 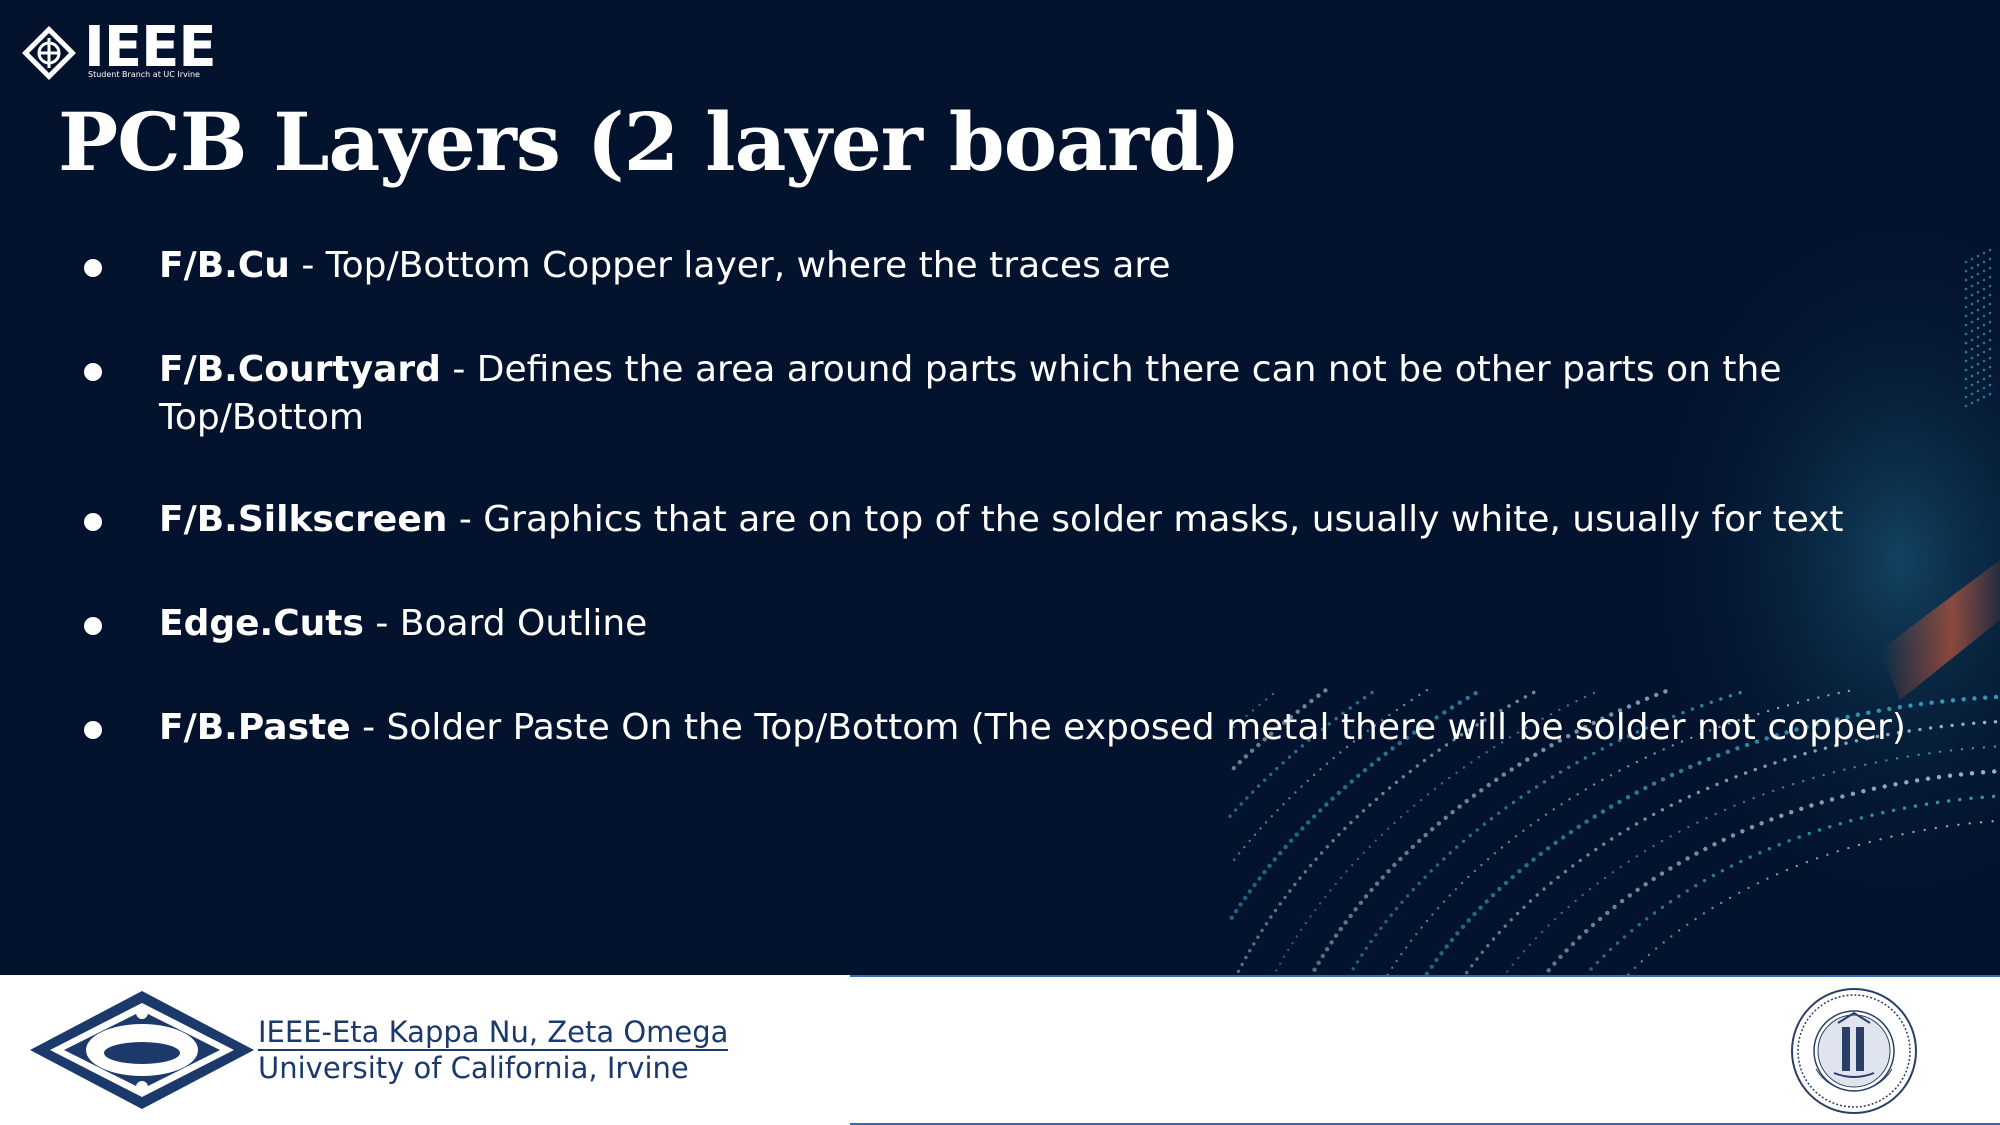 I want to click on layer-term: Edge.Cuts, so click(x=261, y=623).